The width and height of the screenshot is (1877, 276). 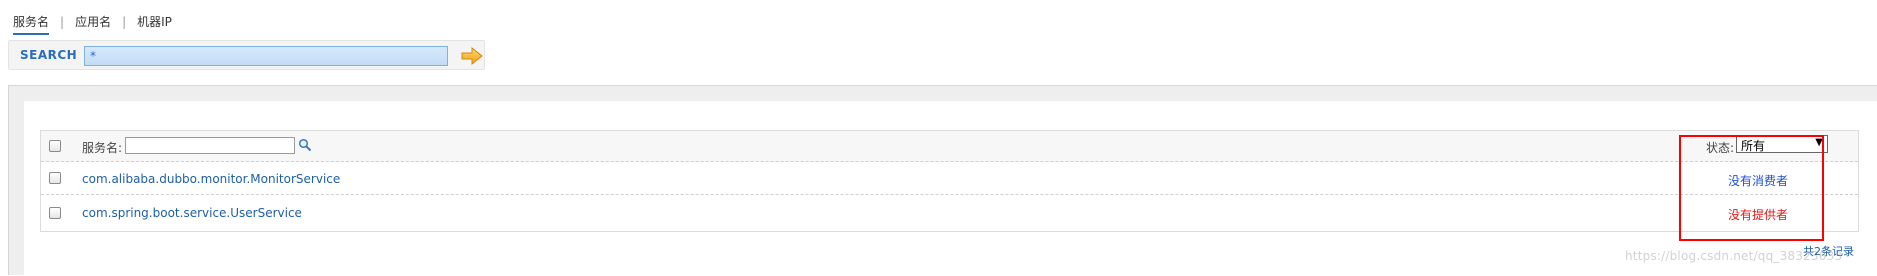 I want to click on service-name-filter-label: 服务名:, so click(x=102, y=148).